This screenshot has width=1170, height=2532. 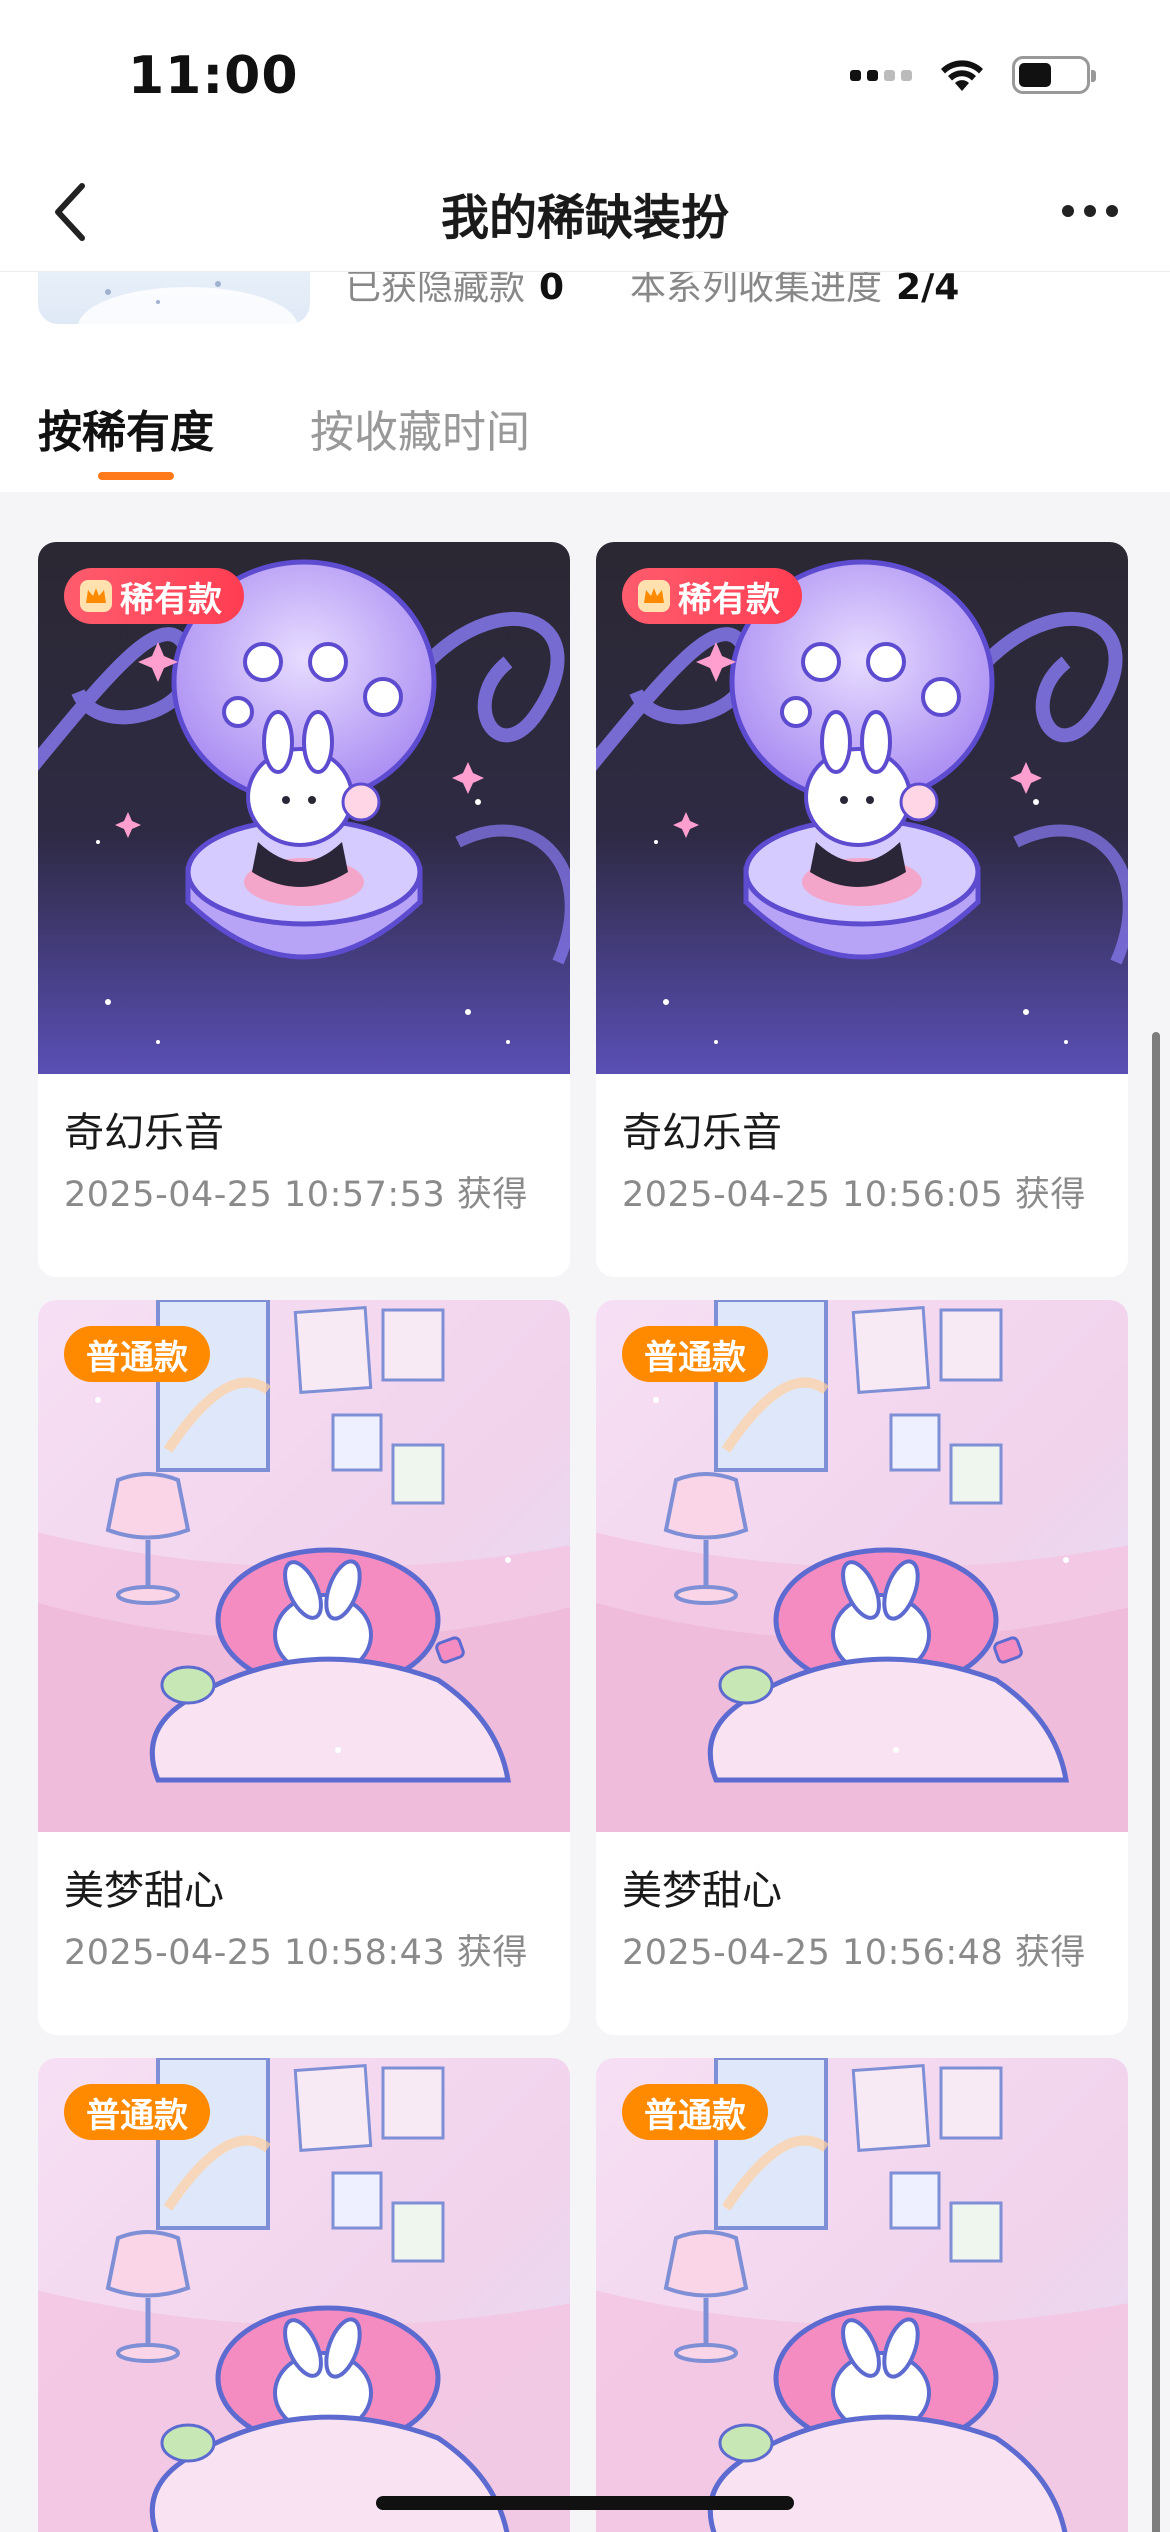 I want to click on page-title: 我的稀缺装扮, so click(x=584, y=218).